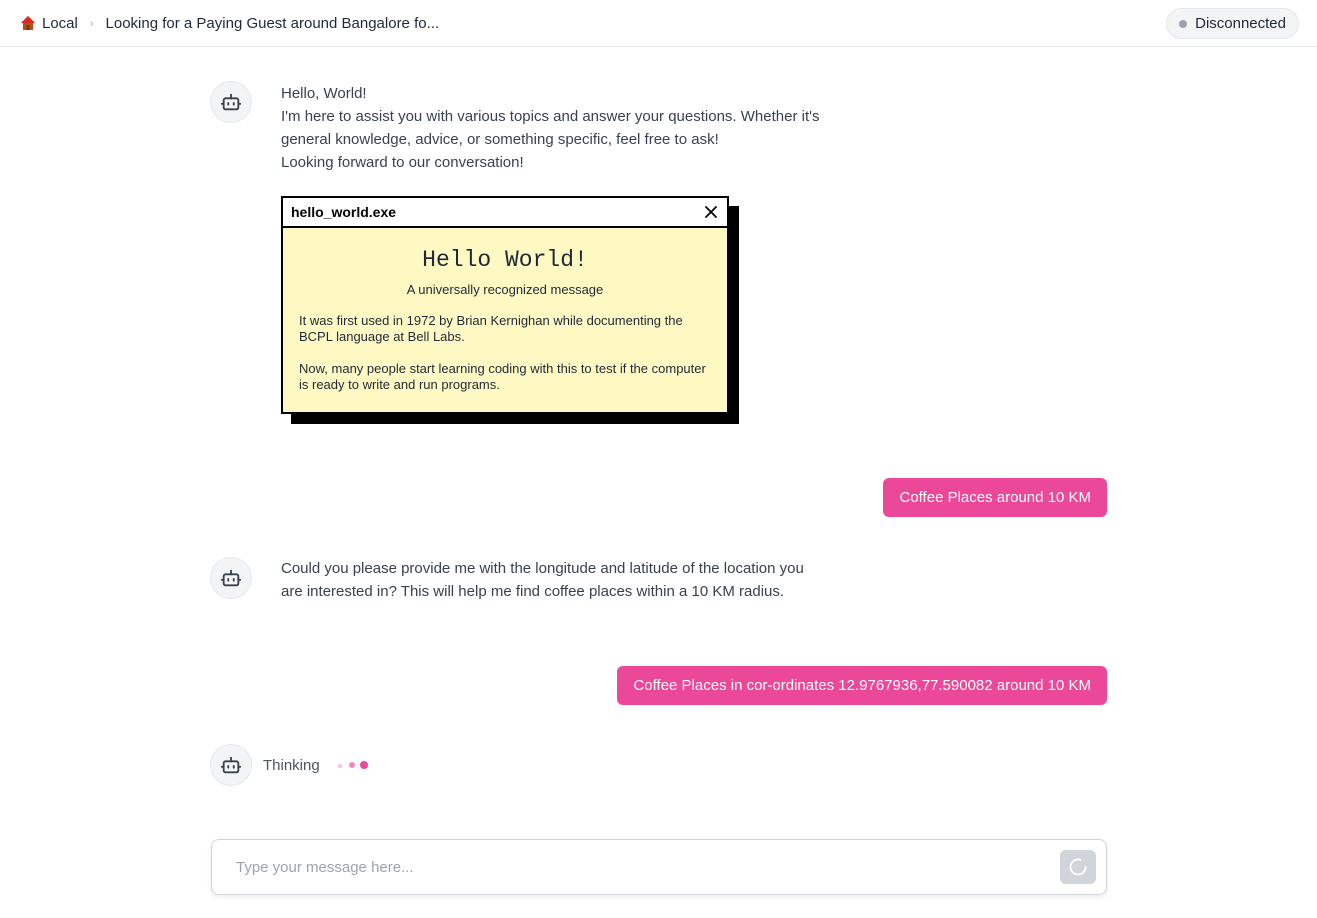  What do you see at coordinates (636, 867) in the screenshot?
I see `message-input` at bounding box center [636, 867].